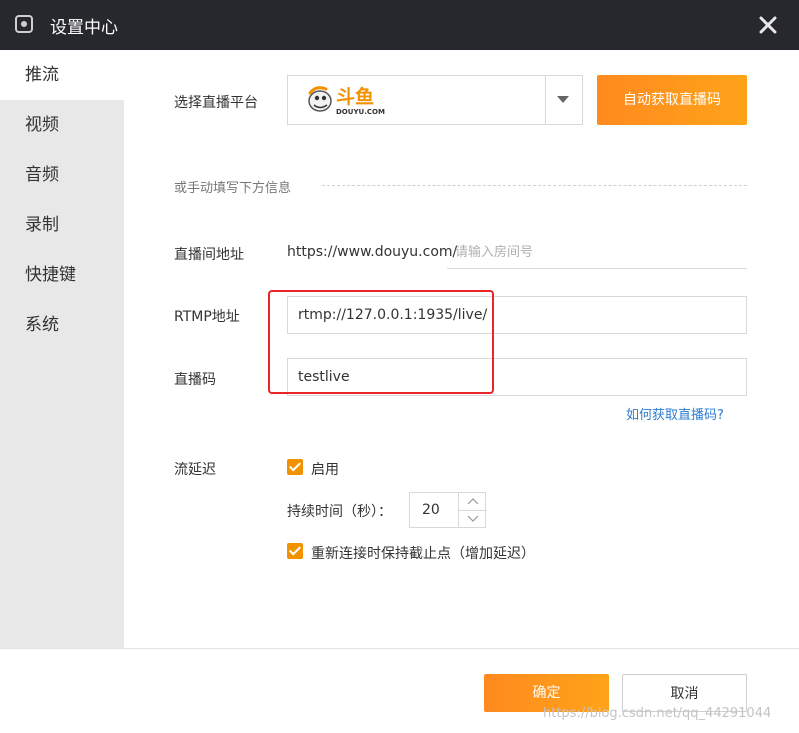 The width and height of the screenshot is (799, 733). Describe the element at coordinates (295, 467) in the screenshot. I see `delay-enable-checkbox` at that location.